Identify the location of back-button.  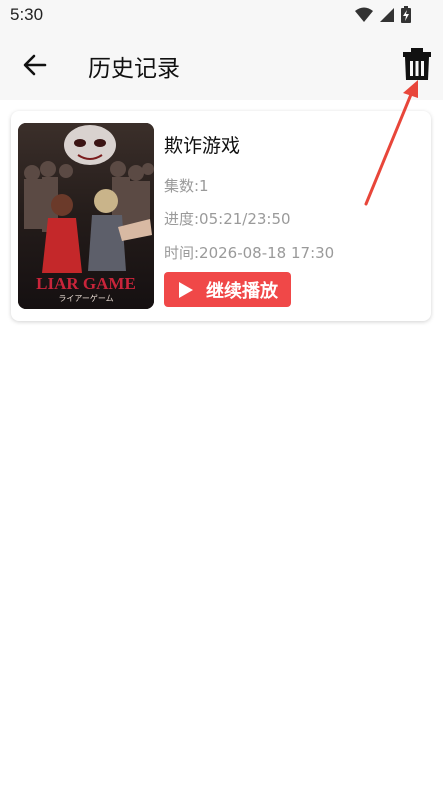
(35, 65).